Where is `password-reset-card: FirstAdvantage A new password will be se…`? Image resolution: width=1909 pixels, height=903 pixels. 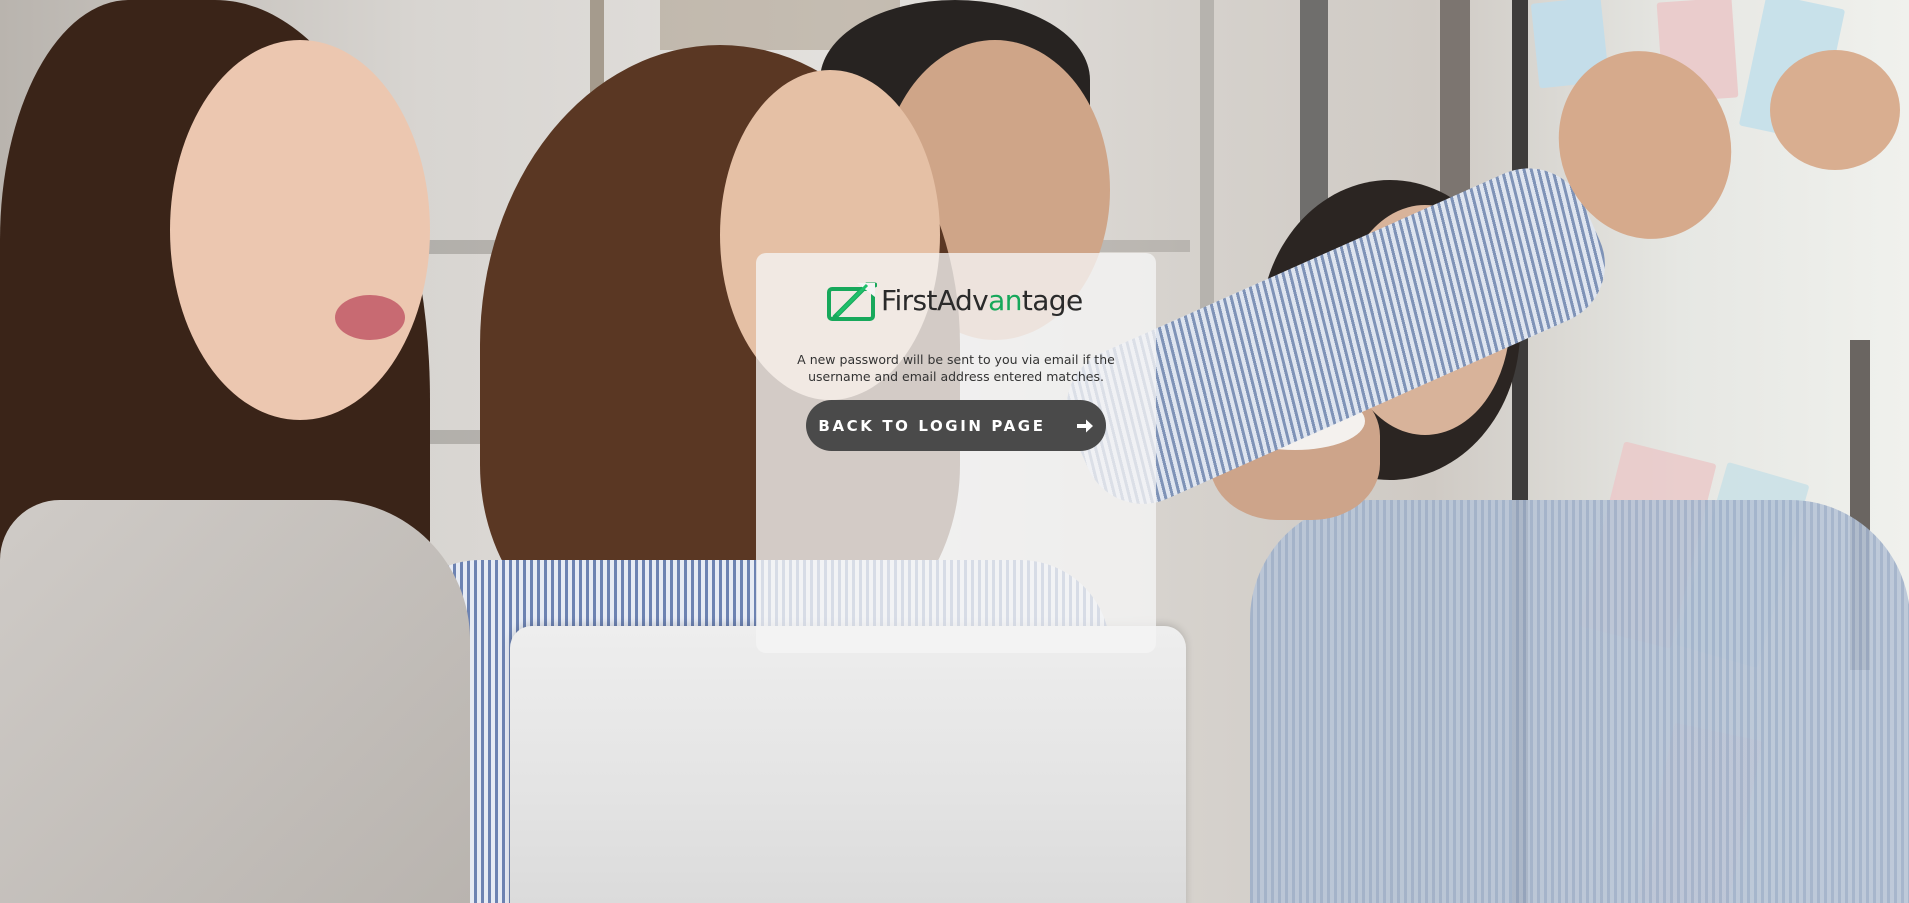 password-reset-card: FirstAdvantage A new password will be se… is located at coordinates (956, 453).